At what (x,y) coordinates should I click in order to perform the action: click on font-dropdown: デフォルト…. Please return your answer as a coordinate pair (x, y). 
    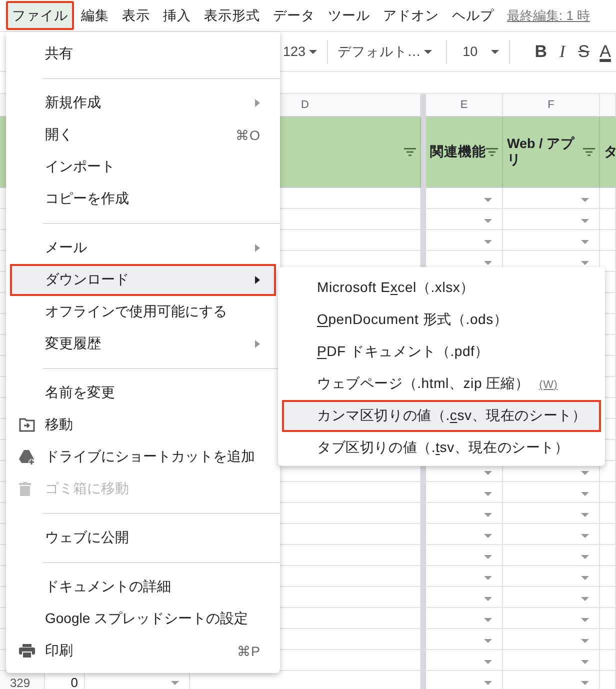
    Looking at the image, I should click on (386, 51).